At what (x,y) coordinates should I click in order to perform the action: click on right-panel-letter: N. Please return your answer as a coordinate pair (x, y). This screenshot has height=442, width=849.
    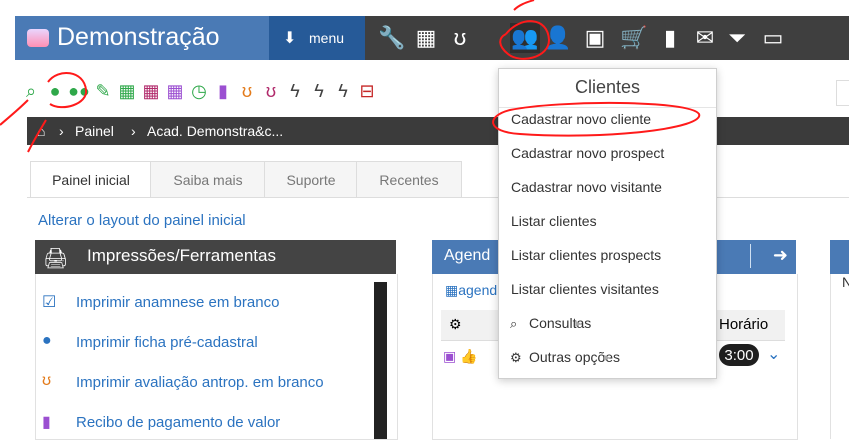
    Looking at the image, I should click on (845, 282).